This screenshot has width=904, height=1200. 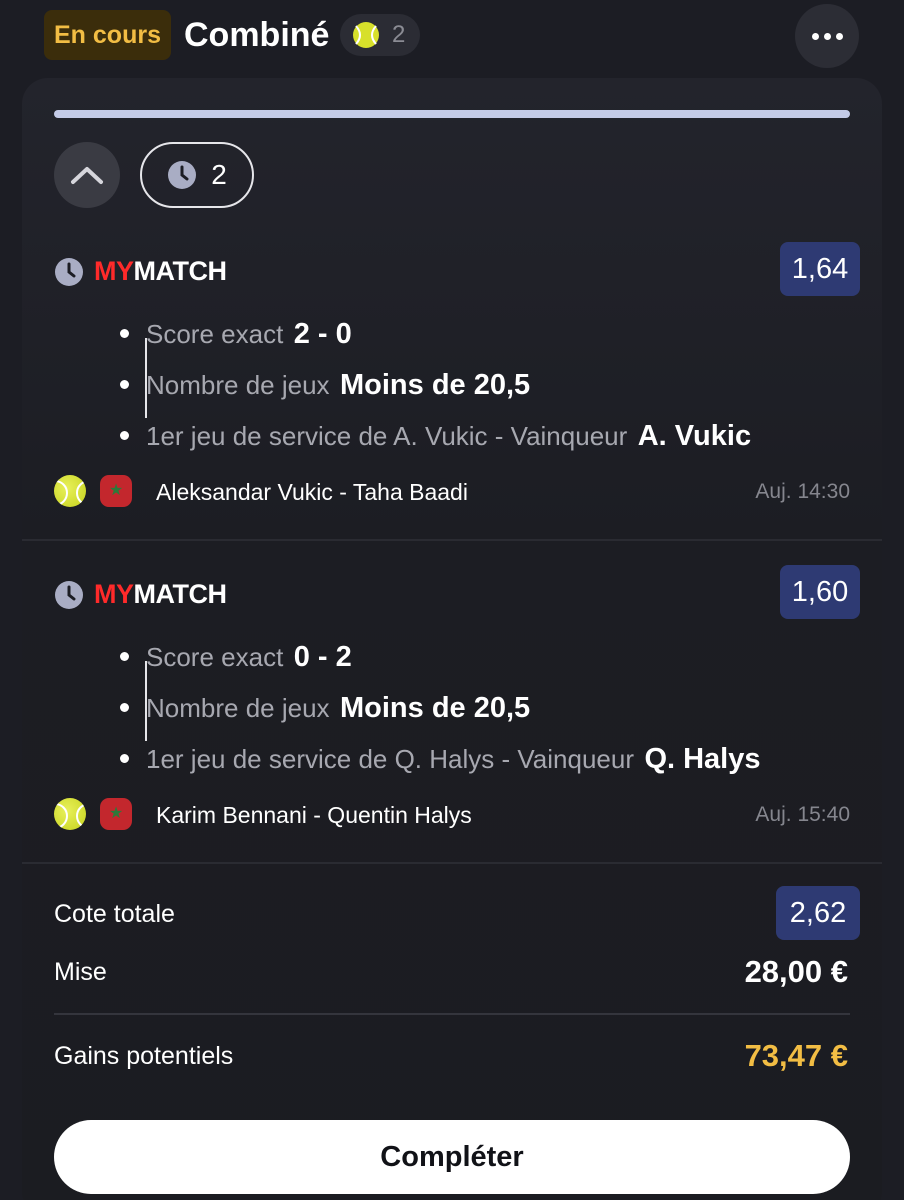 I want to click on pending-filter: 2, so click(x=197, y=175).